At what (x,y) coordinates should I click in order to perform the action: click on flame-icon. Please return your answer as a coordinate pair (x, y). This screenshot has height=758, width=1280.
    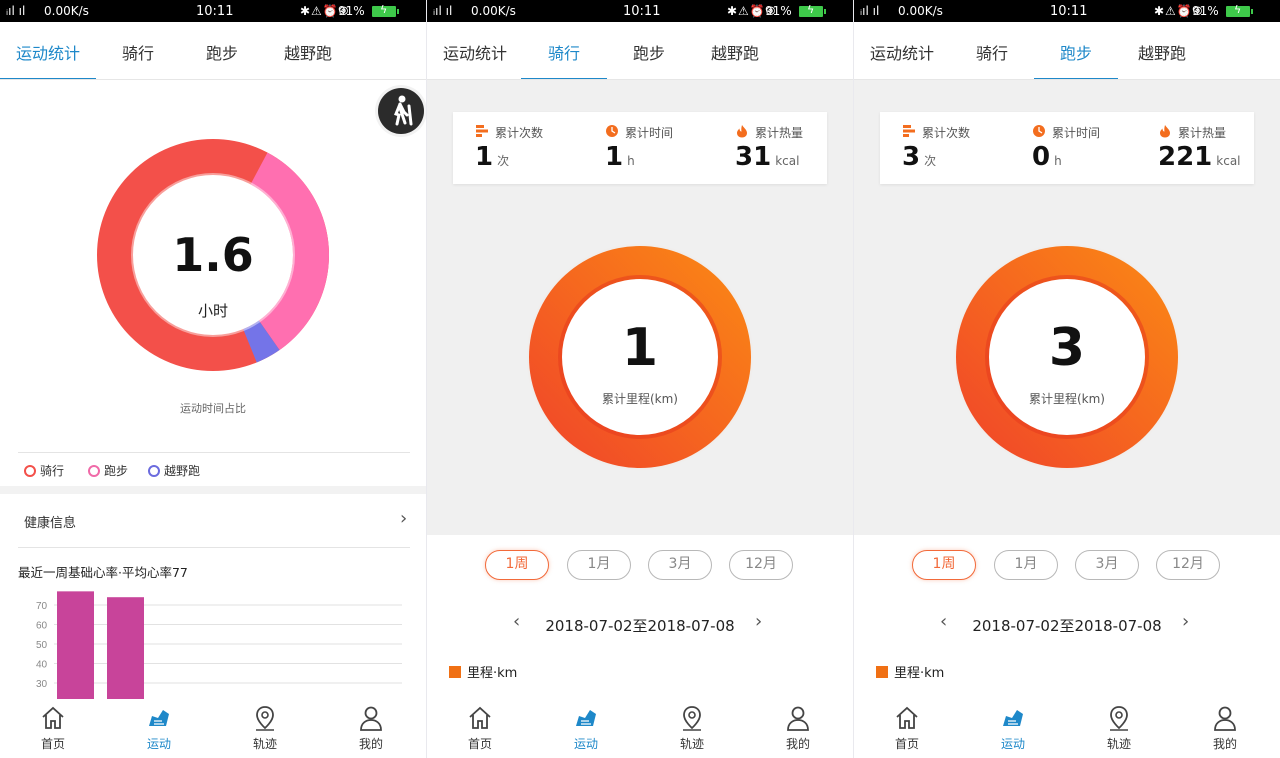
    Looking at the image, I should click on (742, 131).